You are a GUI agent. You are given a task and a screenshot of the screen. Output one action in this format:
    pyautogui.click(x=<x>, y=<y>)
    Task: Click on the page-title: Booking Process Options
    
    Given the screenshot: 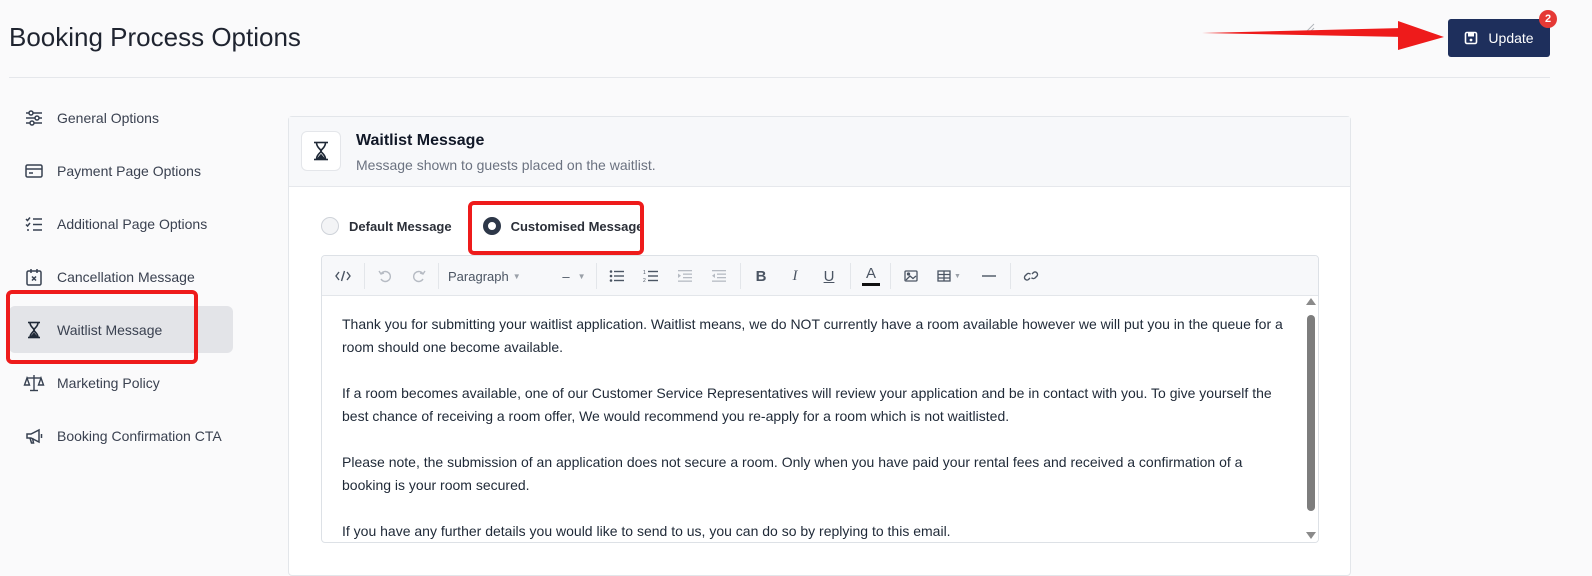 What is the action you would take?
    pyautogui.click(x=155, y=37)
    